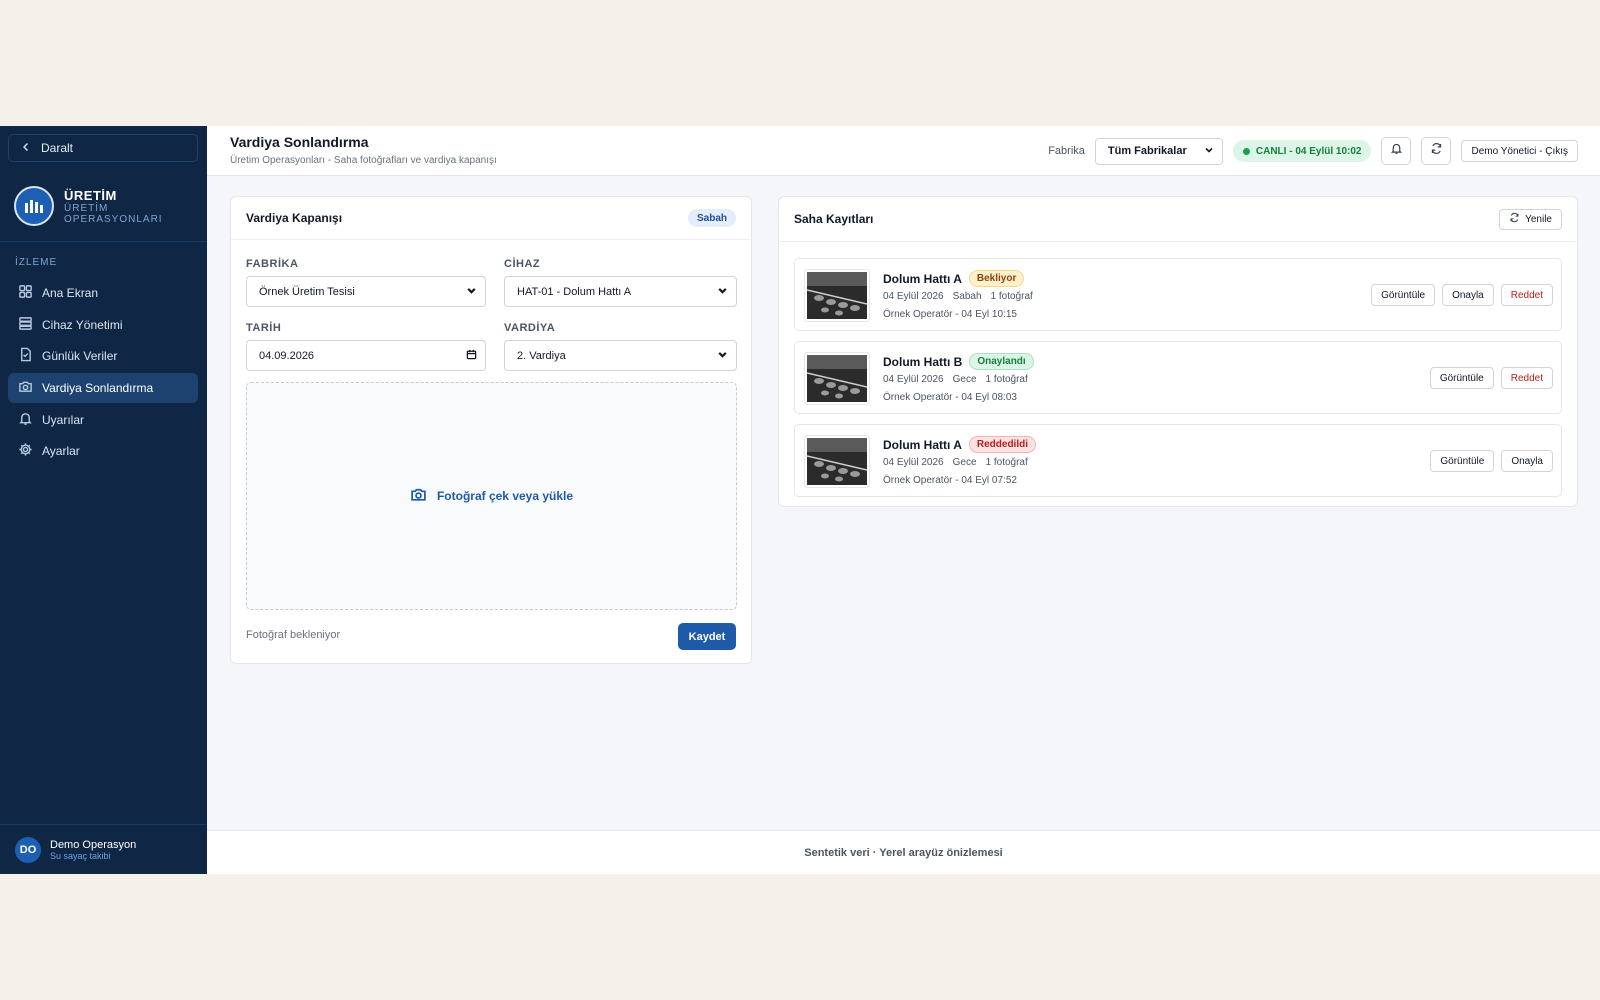 The width and height of the screenshot is (1600, 1000). What do you see at coordinates (28, 849) in the screenshot?
I see `avatar: DO` at bounding box center [28, 849].